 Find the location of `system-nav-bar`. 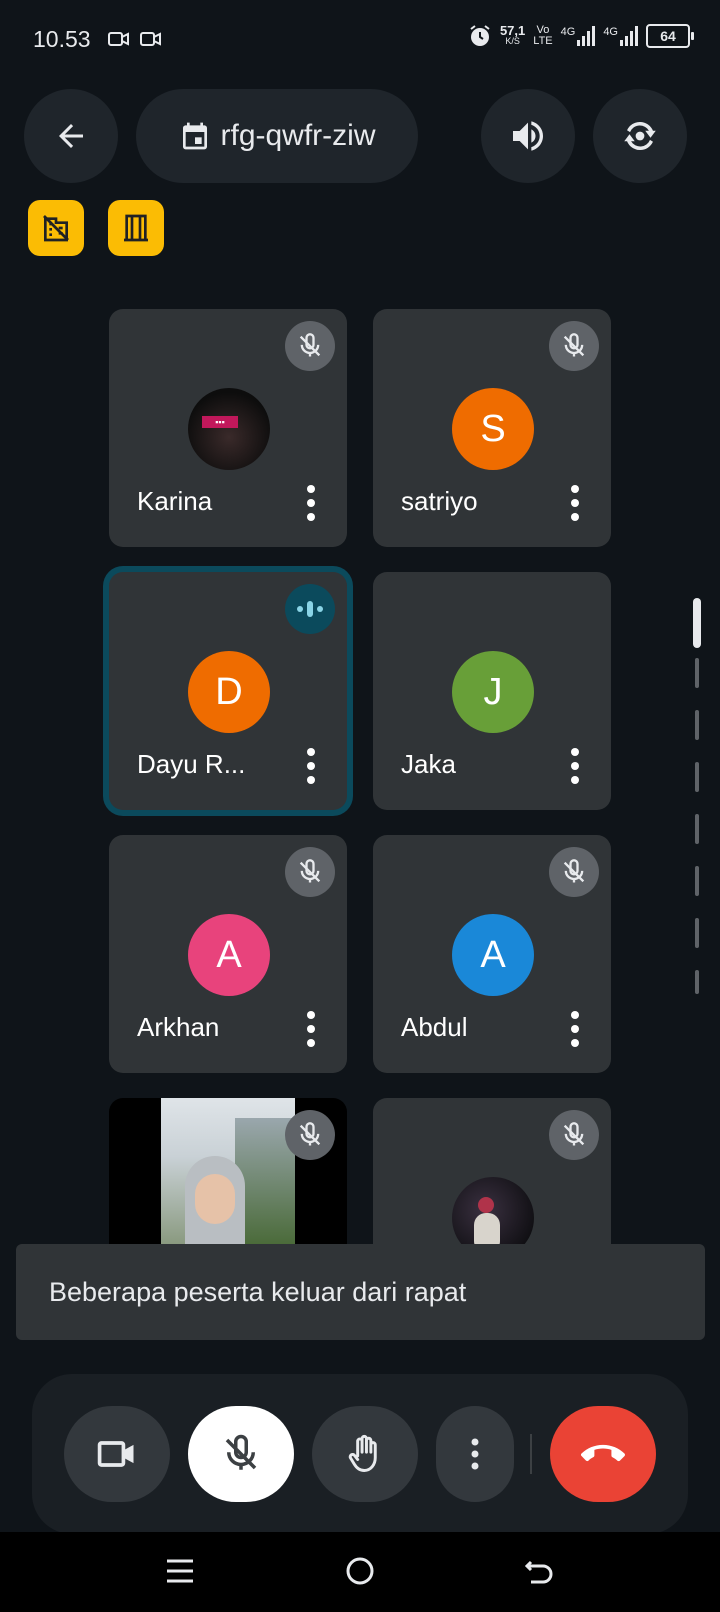

system-nav-bar is located at coordinates (360, 1572).